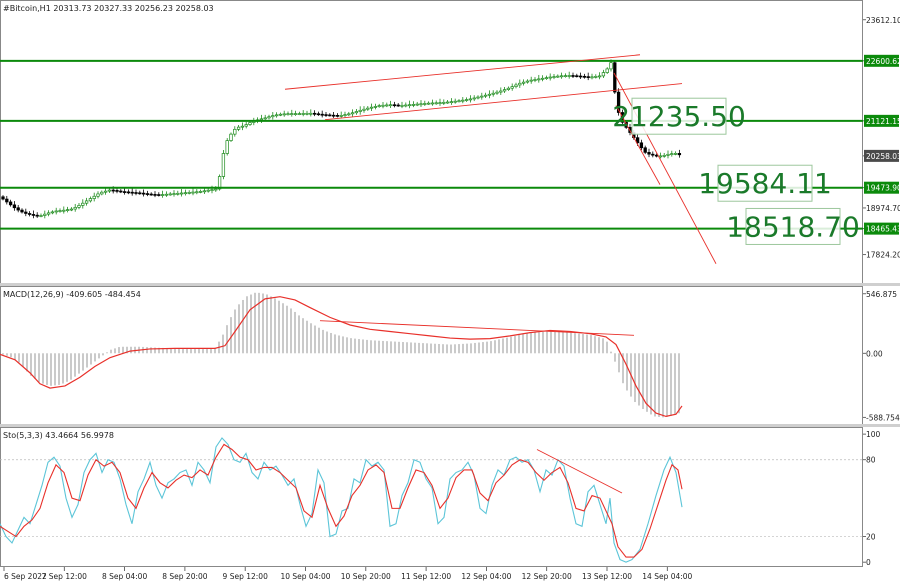  What do you see at coordinates (547, 576) in the screenshot?
I see `svg-text: 12 Sep 20:00` at bounding box center [547, 576].